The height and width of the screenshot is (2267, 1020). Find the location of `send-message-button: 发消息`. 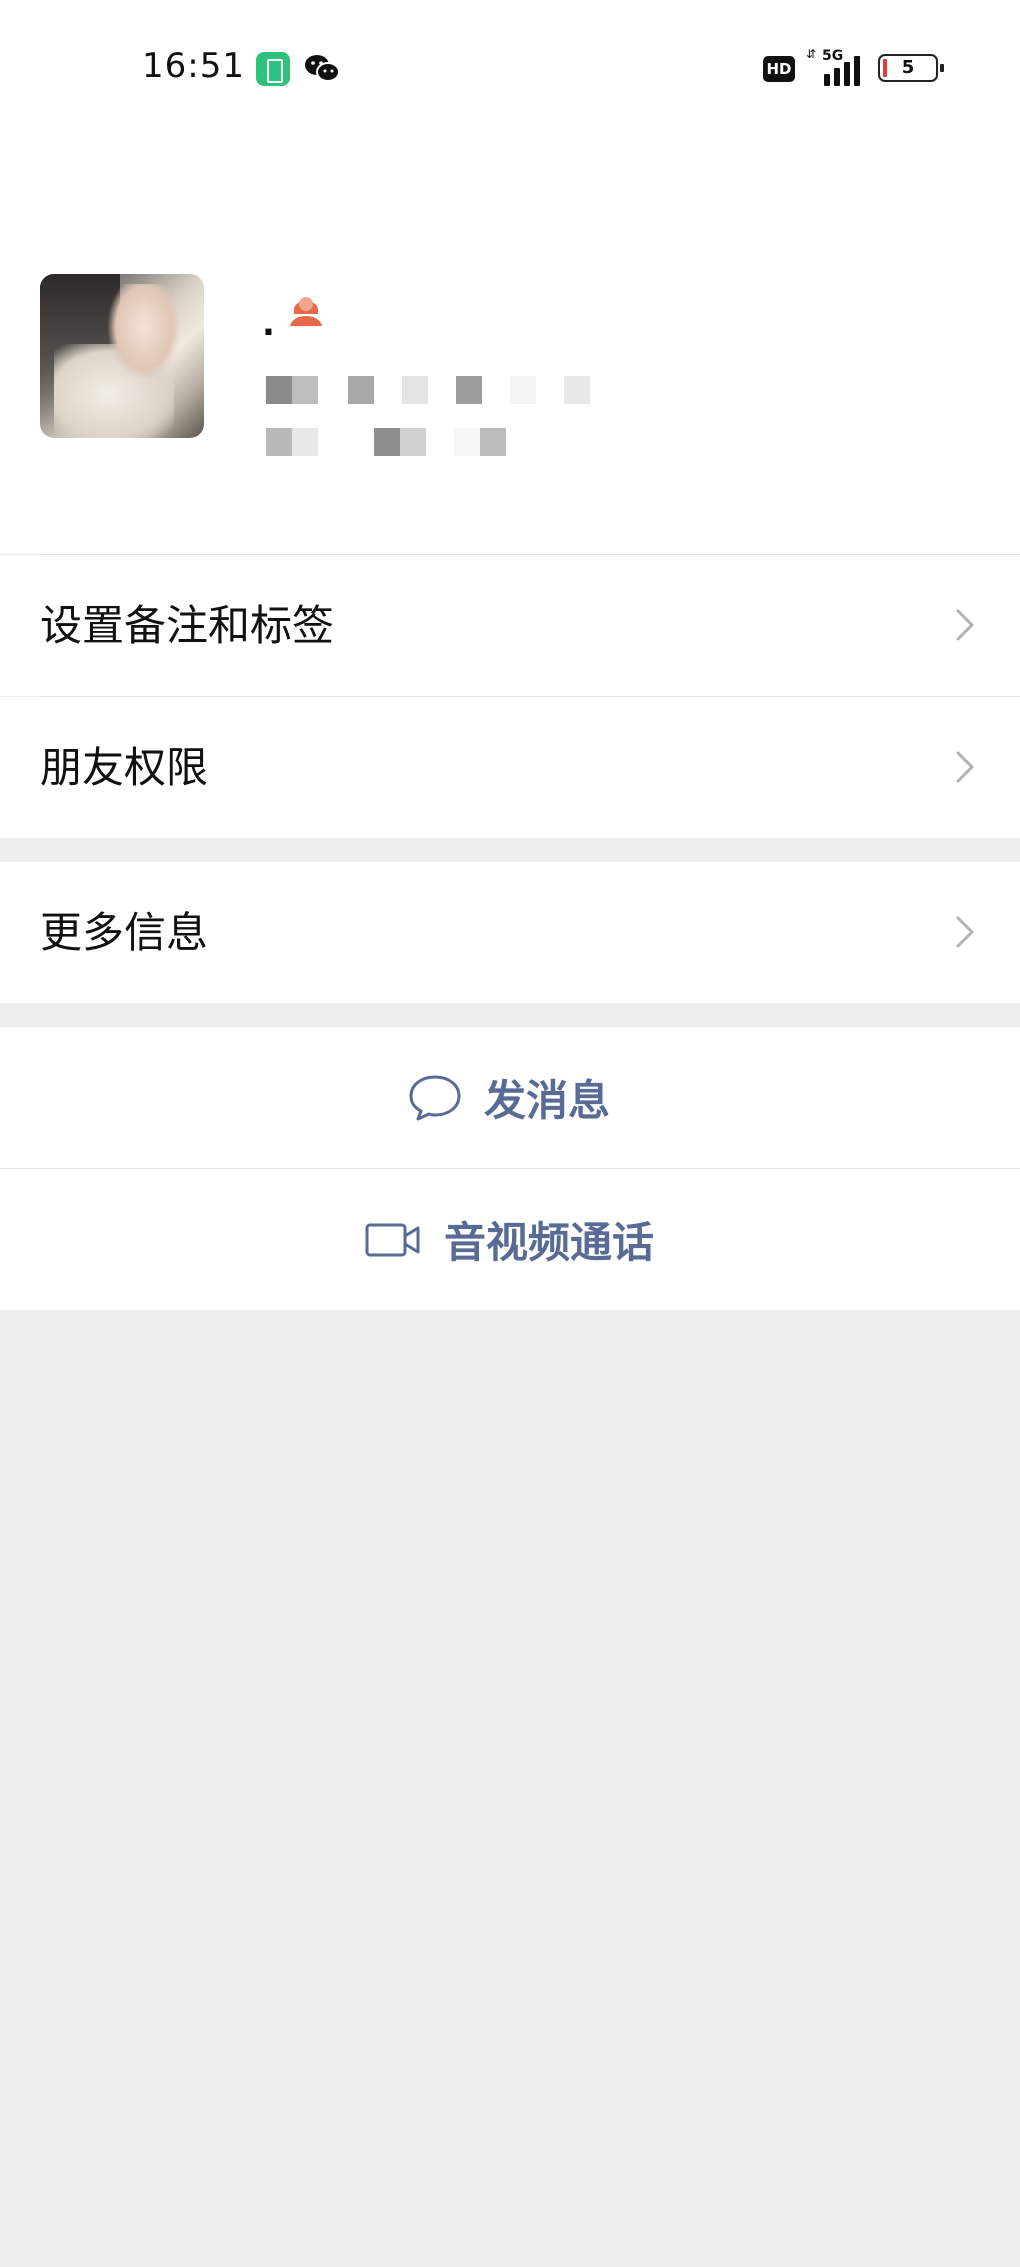

send-message-button: 发消息 is located at coordinates (510, 1097).